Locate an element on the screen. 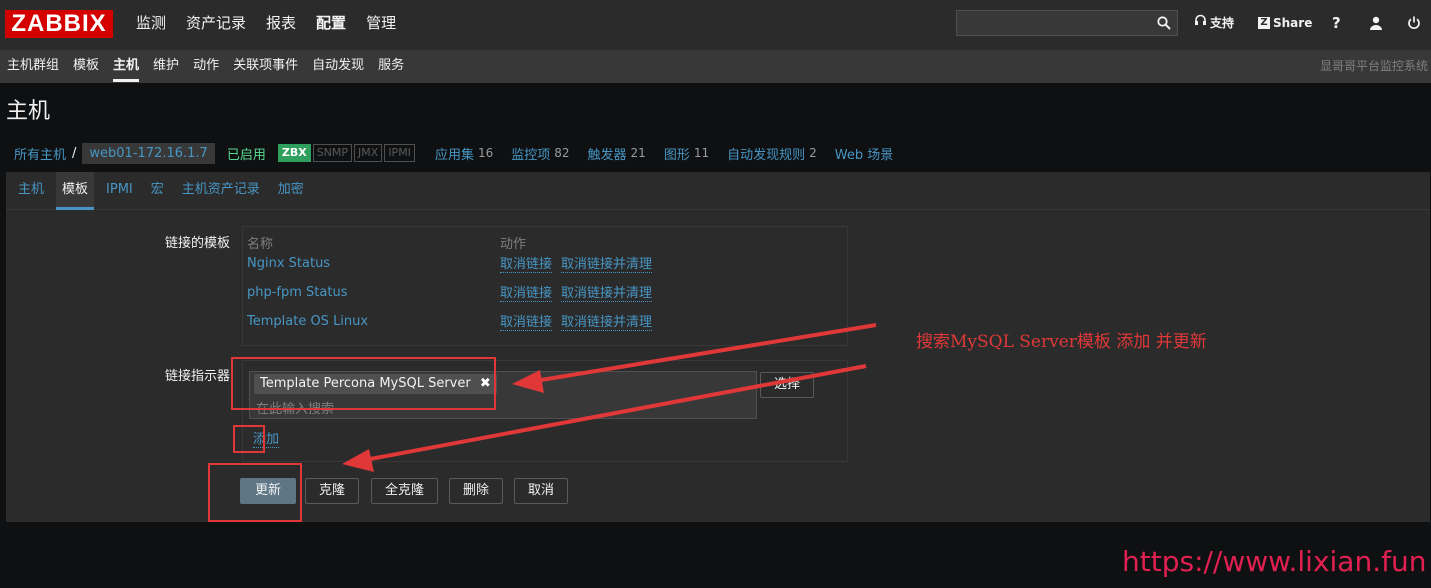 The image size is (1431, 588). annotation-arrows is located at coordinates (609, 397).